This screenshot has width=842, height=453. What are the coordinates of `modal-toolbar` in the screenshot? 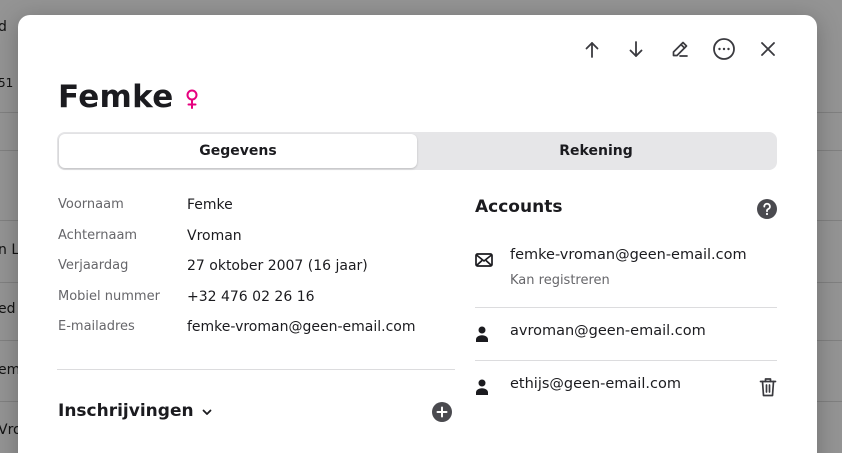 It's located at (680, 49).